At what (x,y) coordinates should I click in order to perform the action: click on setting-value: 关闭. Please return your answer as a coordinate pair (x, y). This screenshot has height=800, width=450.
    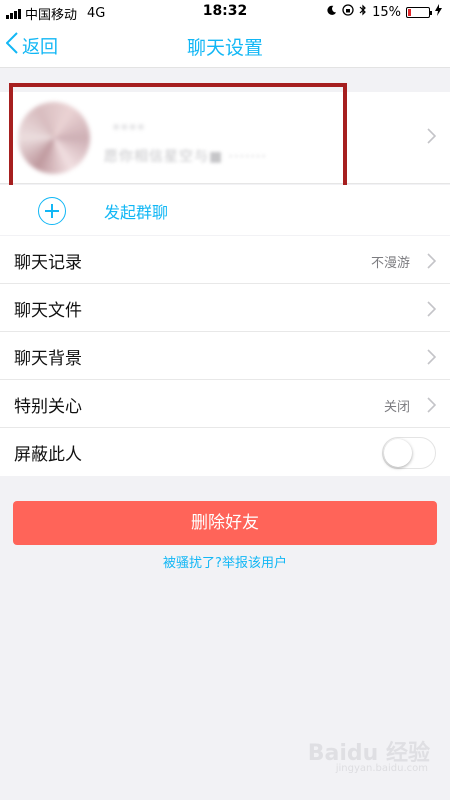
    Looking at the image, I should click on (396, 407).